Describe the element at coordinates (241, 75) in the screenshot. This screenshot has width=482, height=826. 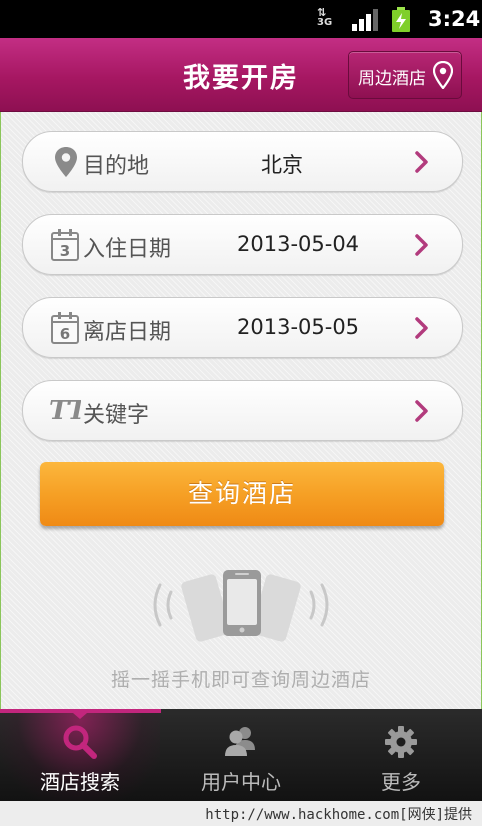
I see `title-bar: 我要开房 周边酒店` at that location.